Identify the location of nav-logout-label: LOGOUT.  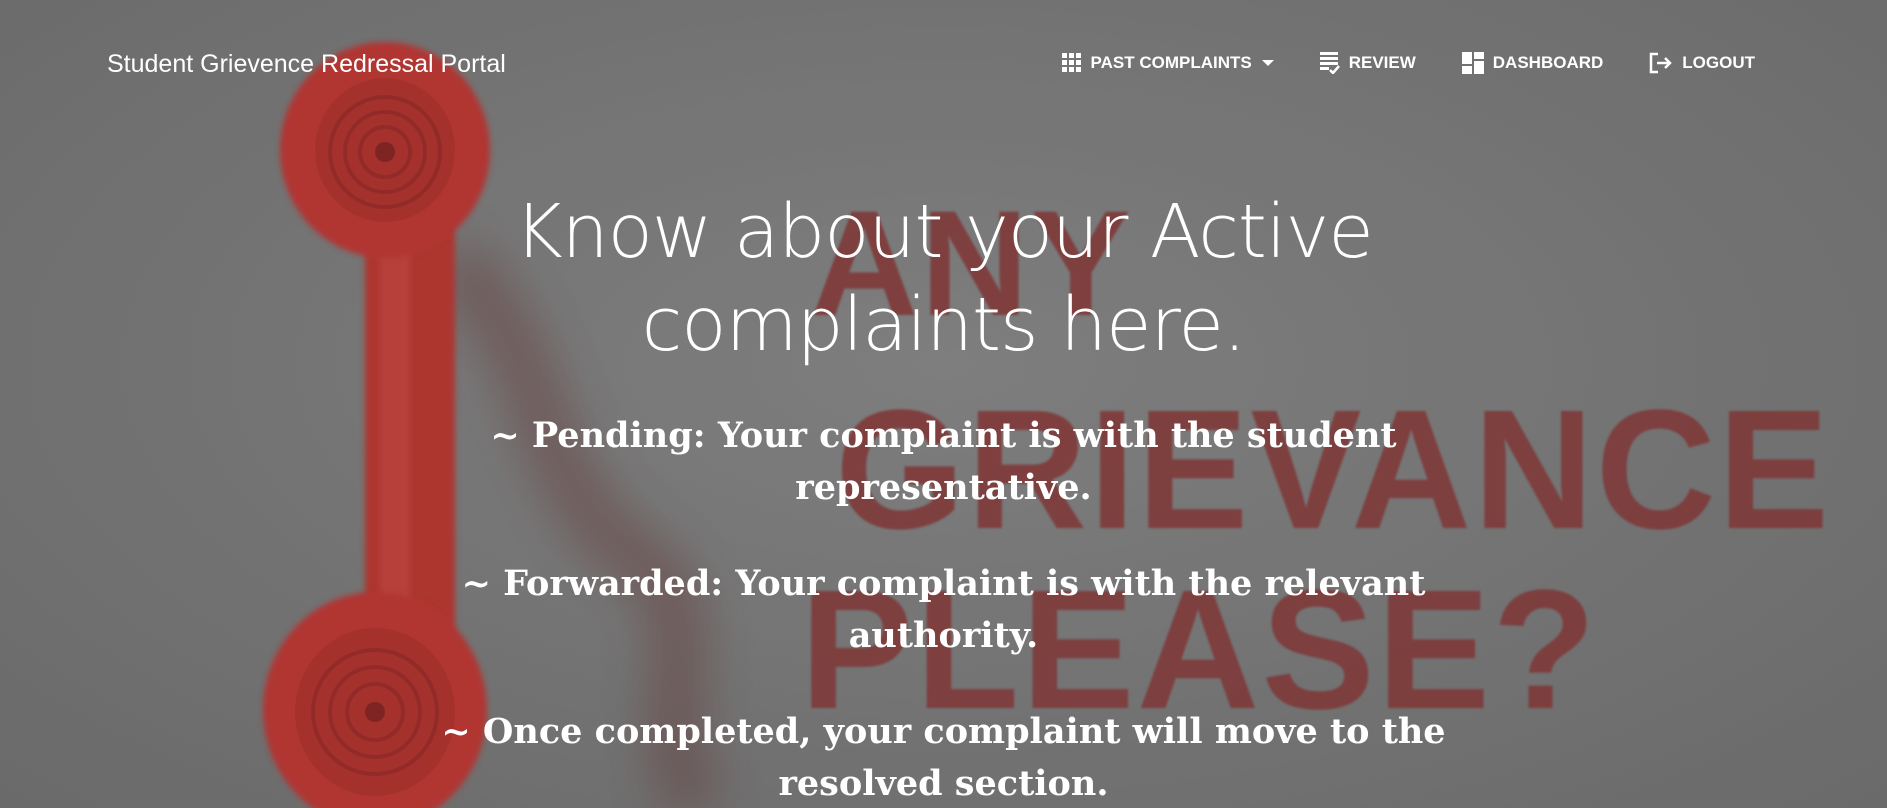
(1718, 62).